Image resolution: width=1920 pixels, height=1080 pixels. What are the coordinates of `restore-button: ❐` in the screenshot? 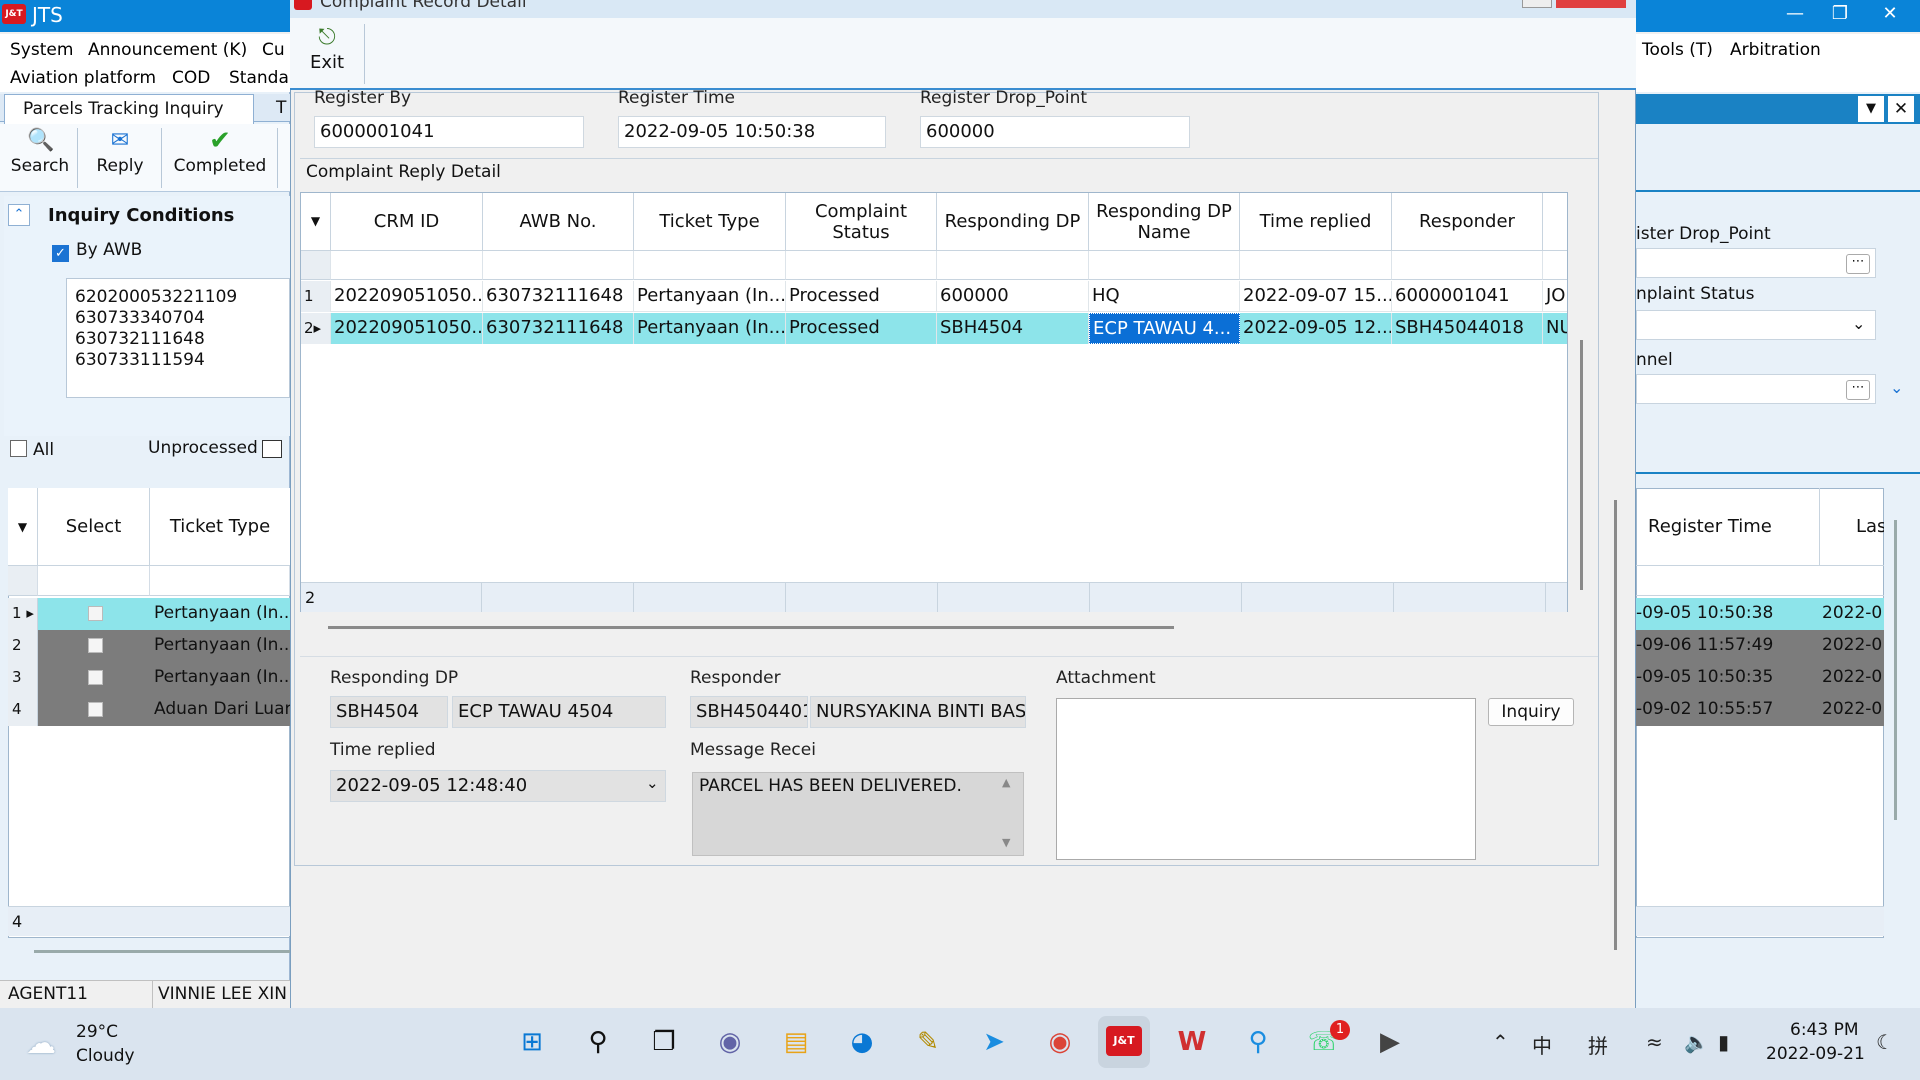 It's located at (1840, 15).